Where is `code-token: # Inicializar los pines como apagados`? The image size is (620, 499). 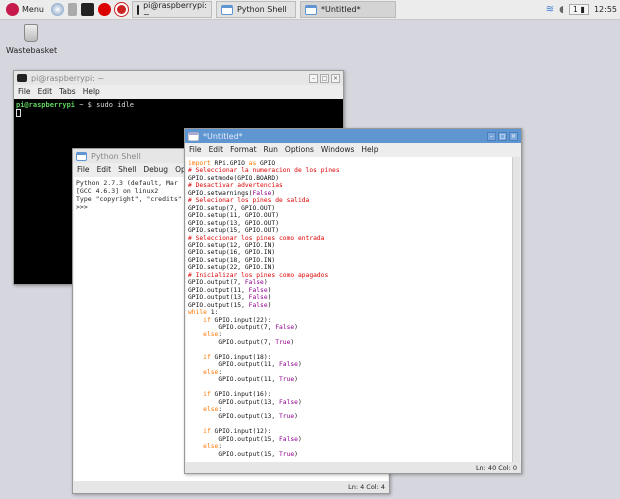 code-token: # Inicializar los pines como apagados is located at coordinates (258, 275).